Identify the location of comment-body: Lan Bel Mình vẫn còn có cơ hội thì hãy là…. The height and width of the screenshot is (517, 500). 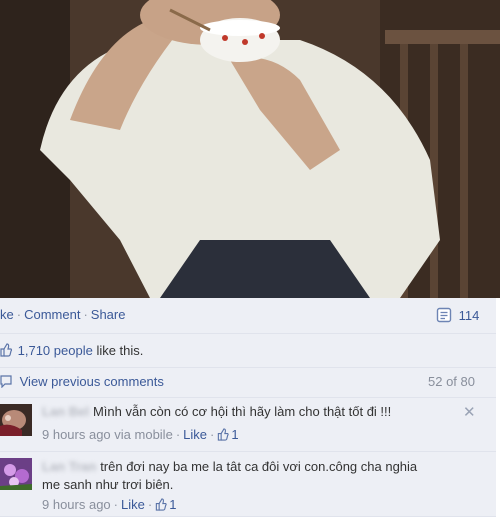
(242, 411).